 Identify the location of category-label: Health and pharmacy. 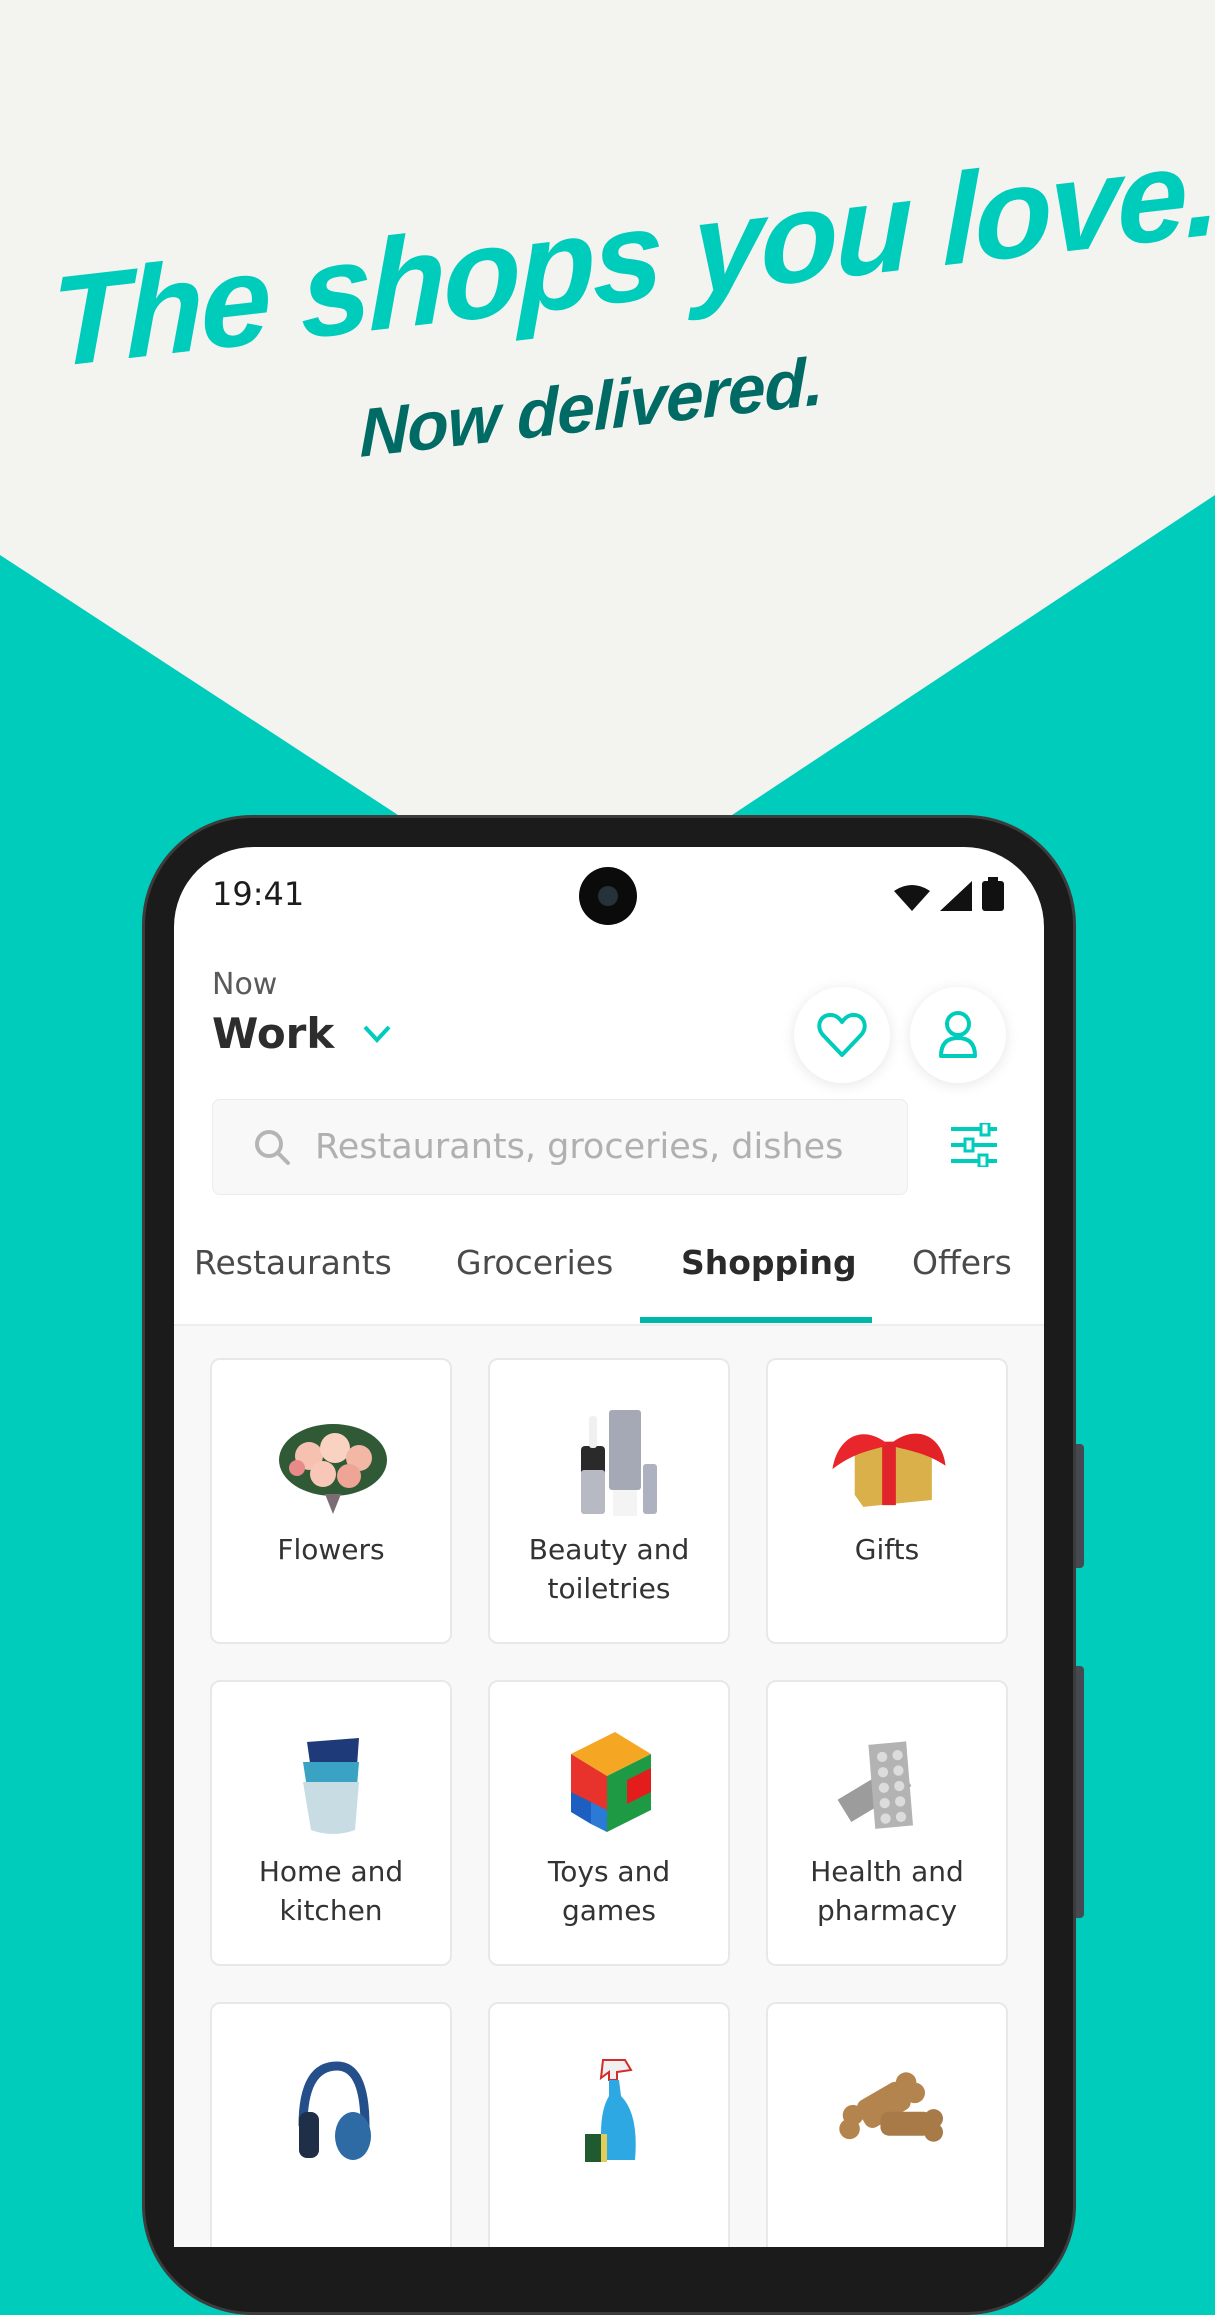
(887, 1891).